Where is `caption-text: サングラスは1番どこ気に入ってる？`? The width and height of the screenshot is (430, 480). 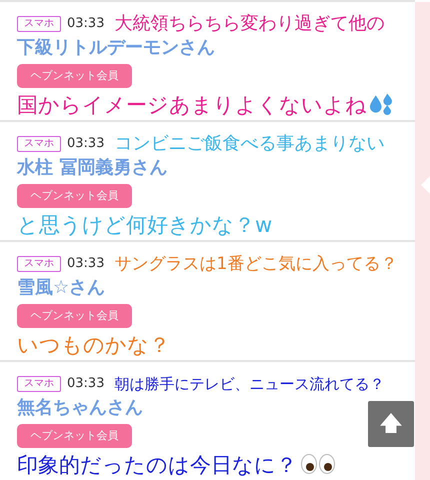 caption-text: サングラスは1番どこ気に入ってる？ is located at coordinates (256, 264).